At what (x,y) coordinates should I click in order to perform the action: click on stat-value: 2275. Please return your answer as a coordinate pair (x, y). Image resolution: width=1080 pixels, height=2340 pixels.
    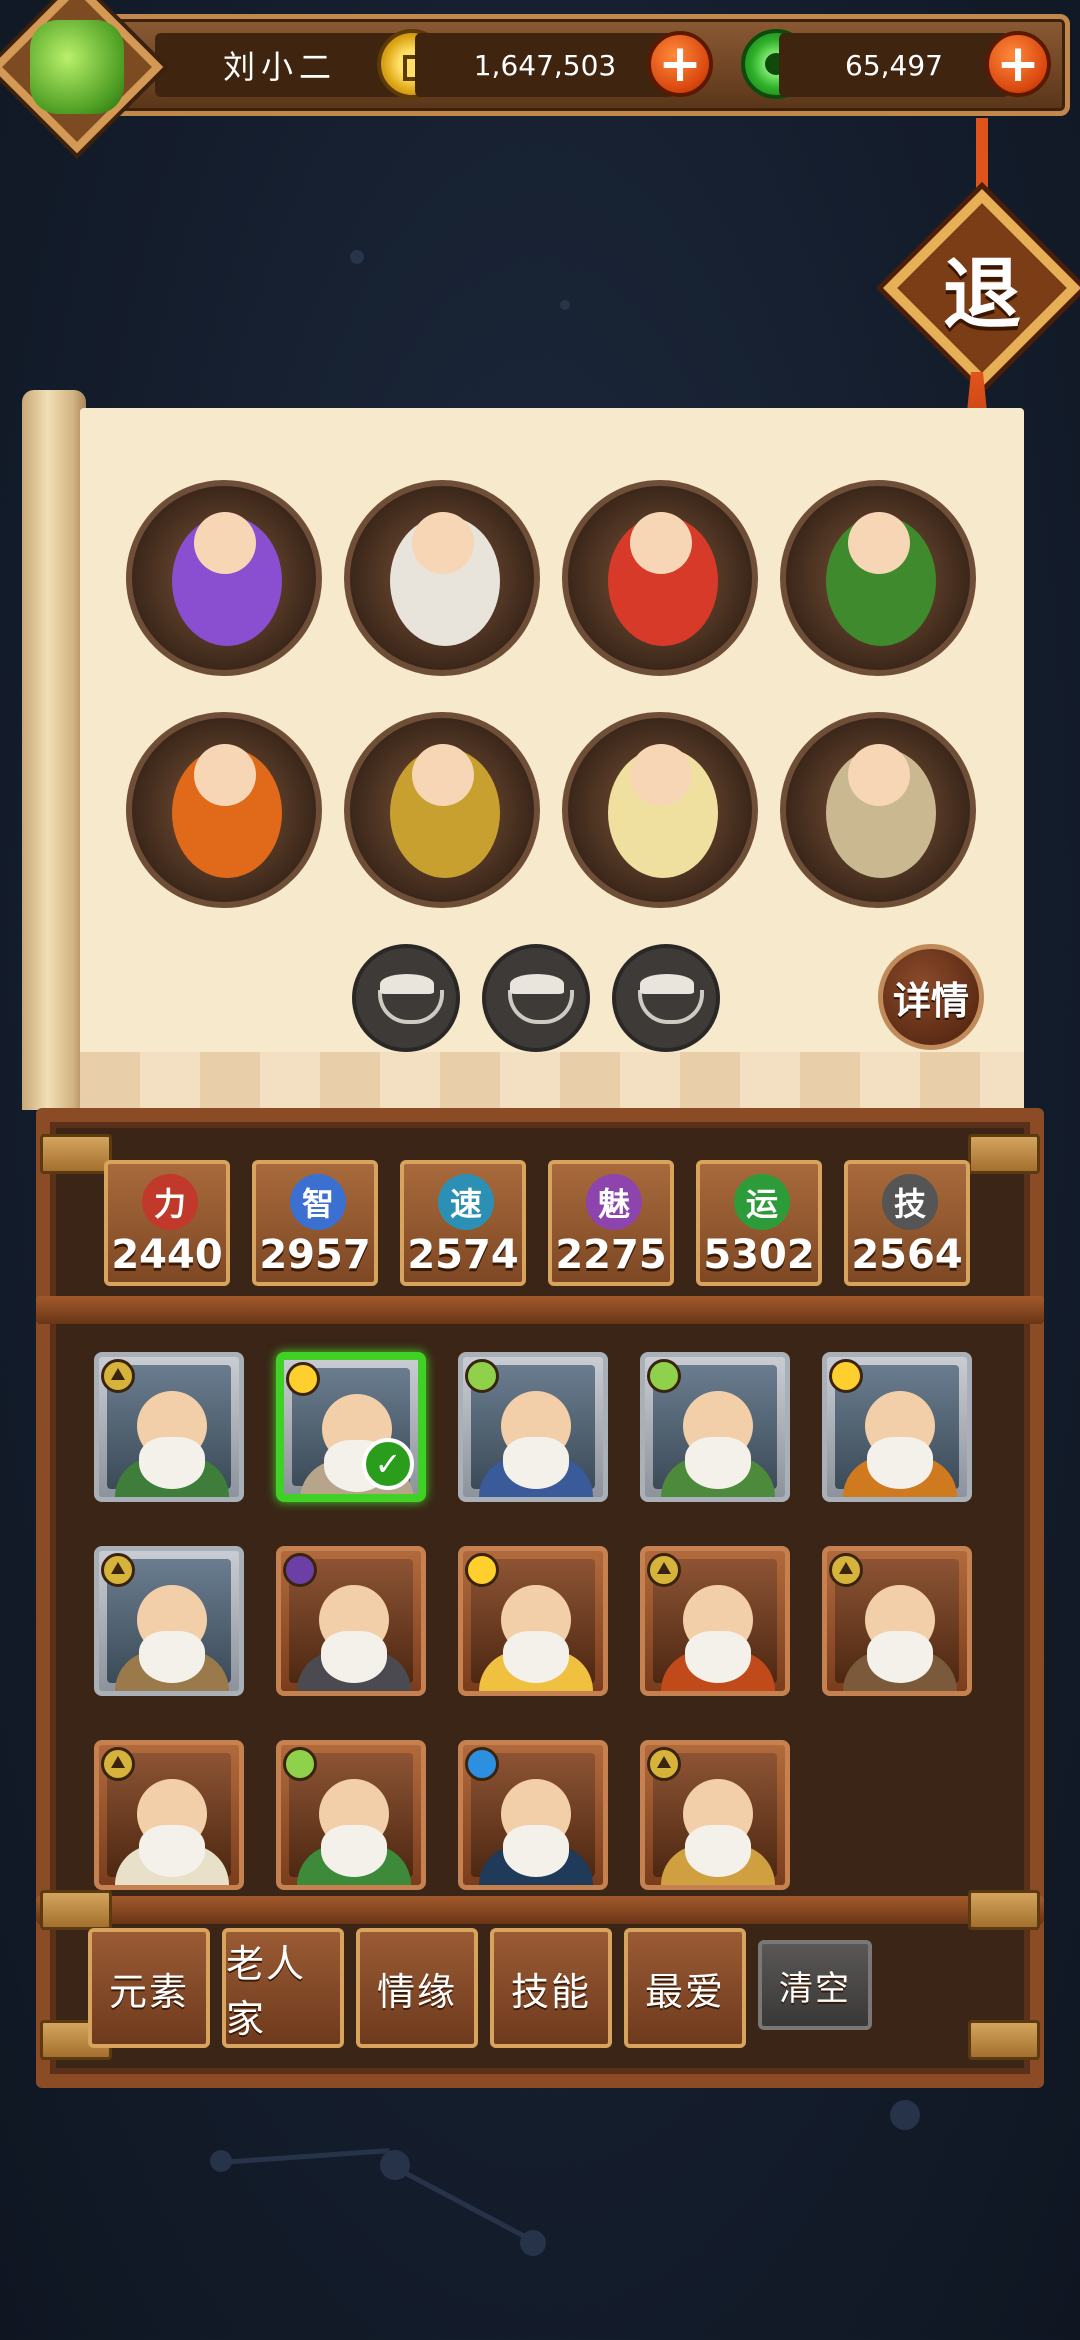
    Looking at the image, I should click on (611, 1255).